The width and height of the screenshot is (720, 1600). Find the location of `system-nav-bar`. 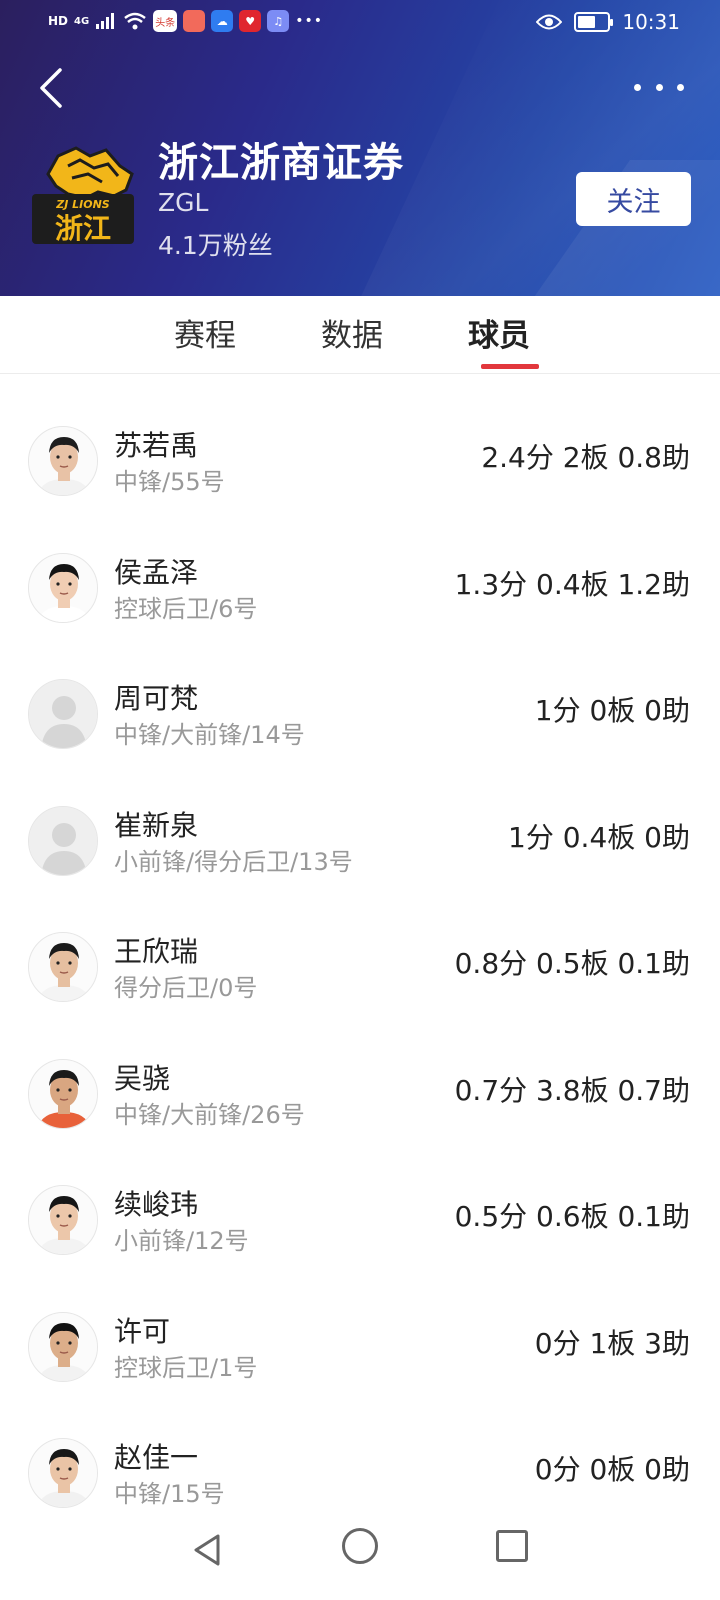

system-nav-bar is located at coordinates (360, 1555).